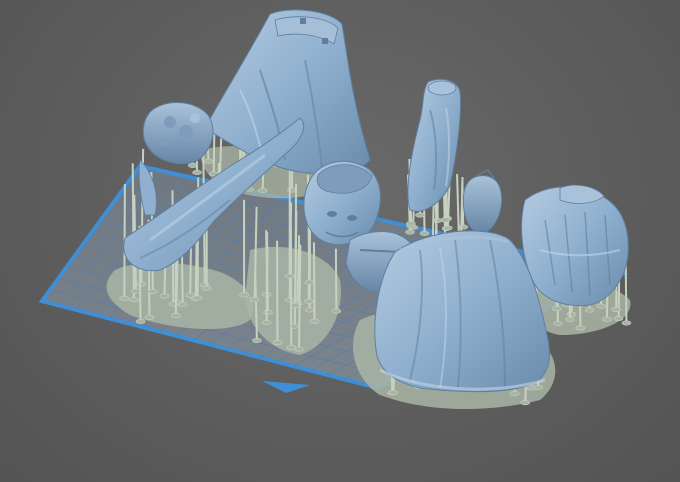 The height and width of the screenshot is (482, 680). Describe the element at coordinates (286, 387) in the screenshot. I see `plate-front-marker` at that location.